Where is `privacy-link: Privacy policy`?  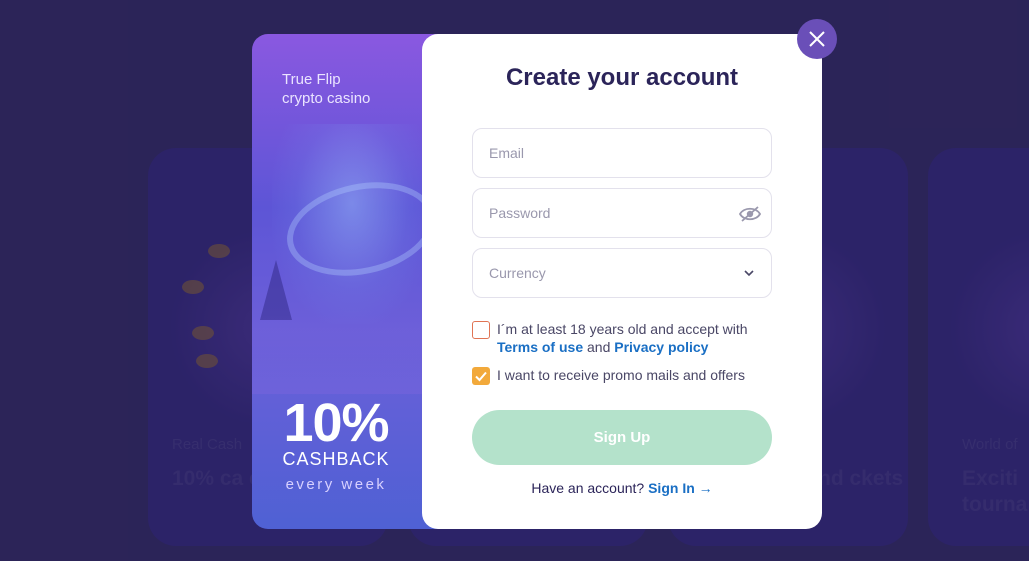
privacy-link: Privacy policy is located at coordinates (661, 347).